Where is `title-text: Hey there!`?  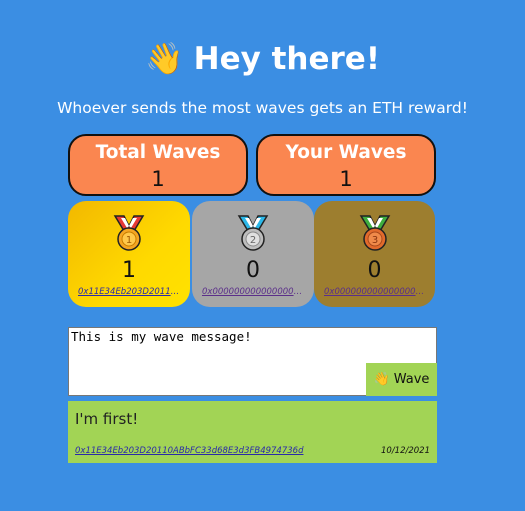
title-text: Hey there! is located at coordinates (286, 58).